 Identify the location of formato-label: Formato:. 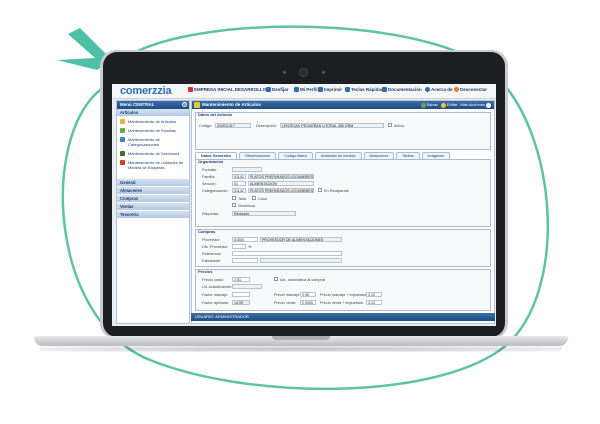
(210, 170).